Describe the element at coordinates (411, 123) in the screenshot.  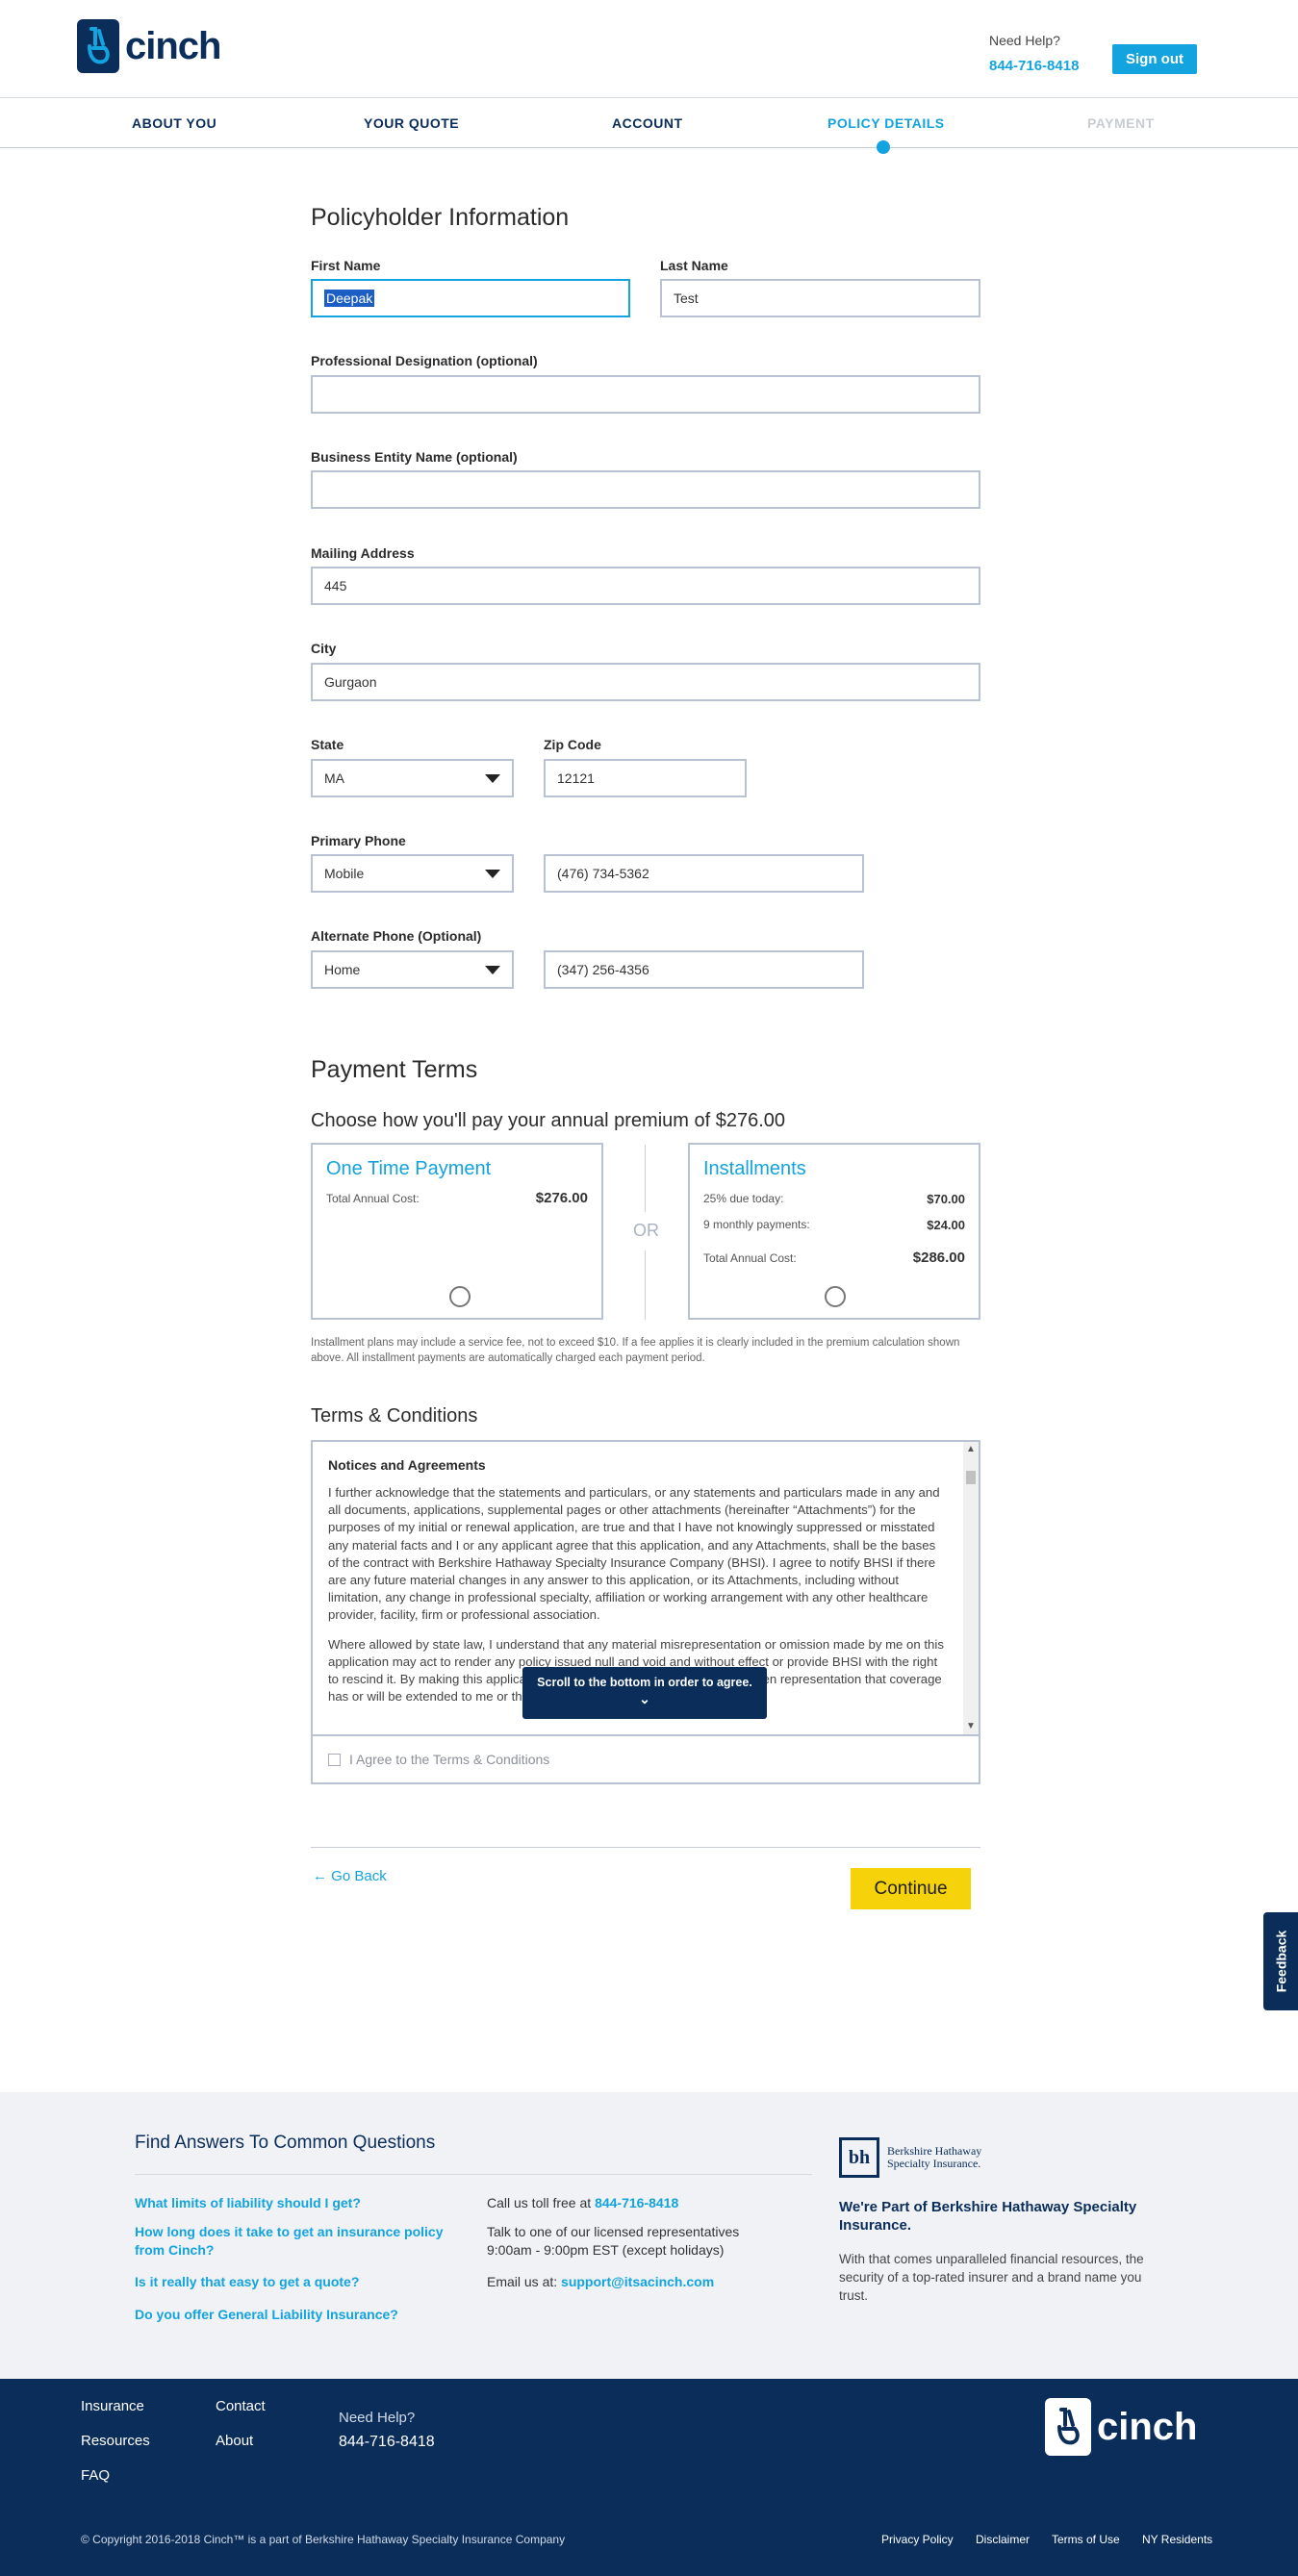
I see `step-your-quote: YOUR QUOTE` at that location.